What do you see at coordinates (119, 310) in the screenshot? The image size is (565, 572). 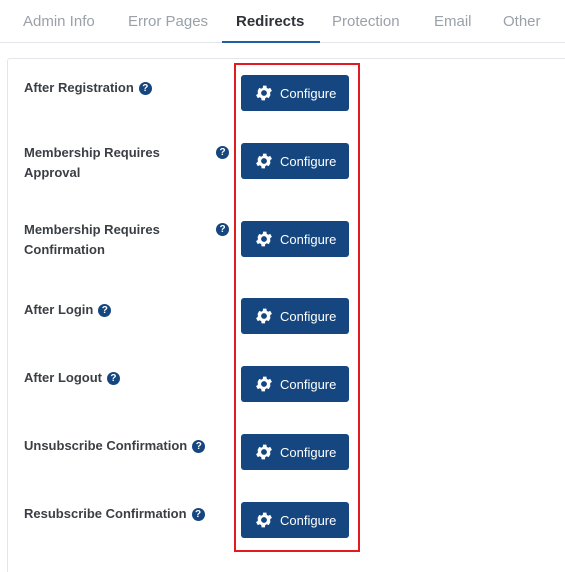 I see `redirect-label-after-login: After Login?` at bounding box center [119, 310].